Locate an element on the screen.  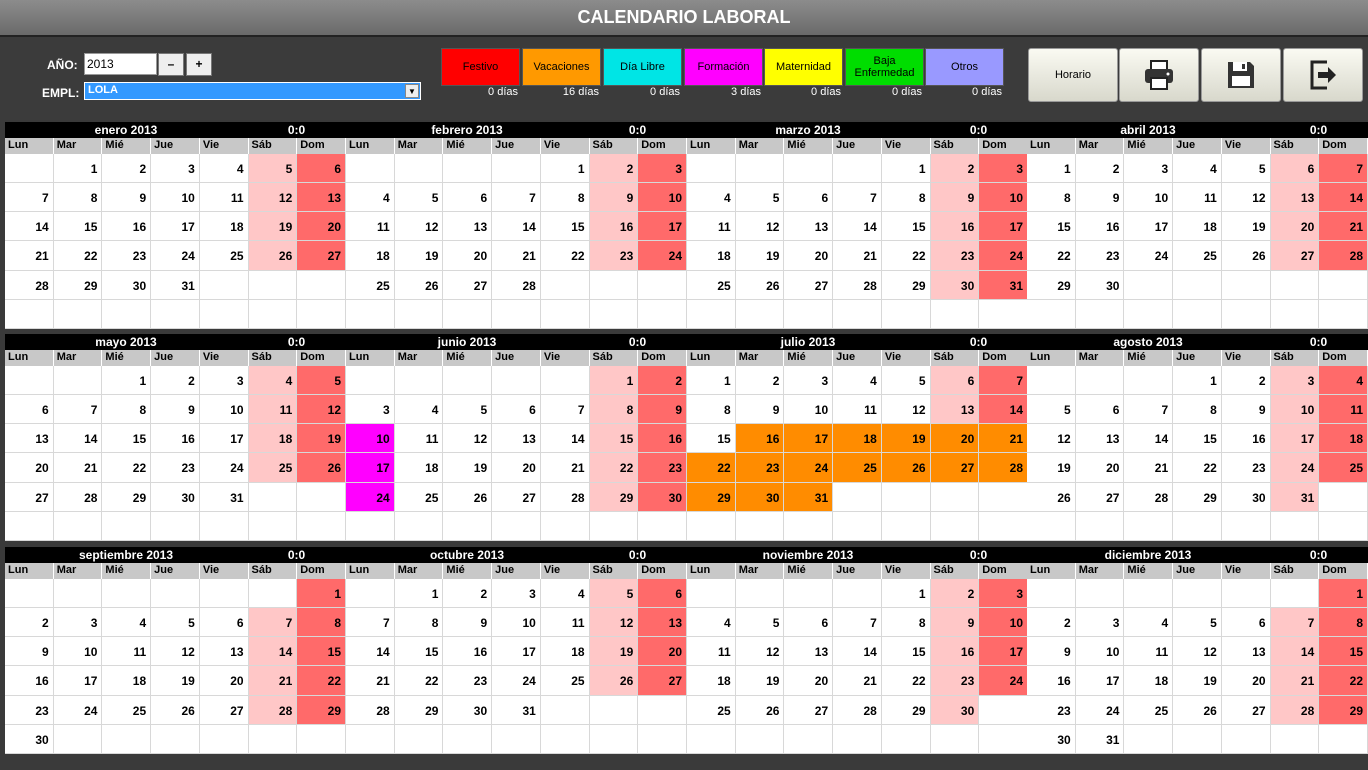
legend-festivo: Festivo is located at coordinates (480, 67).